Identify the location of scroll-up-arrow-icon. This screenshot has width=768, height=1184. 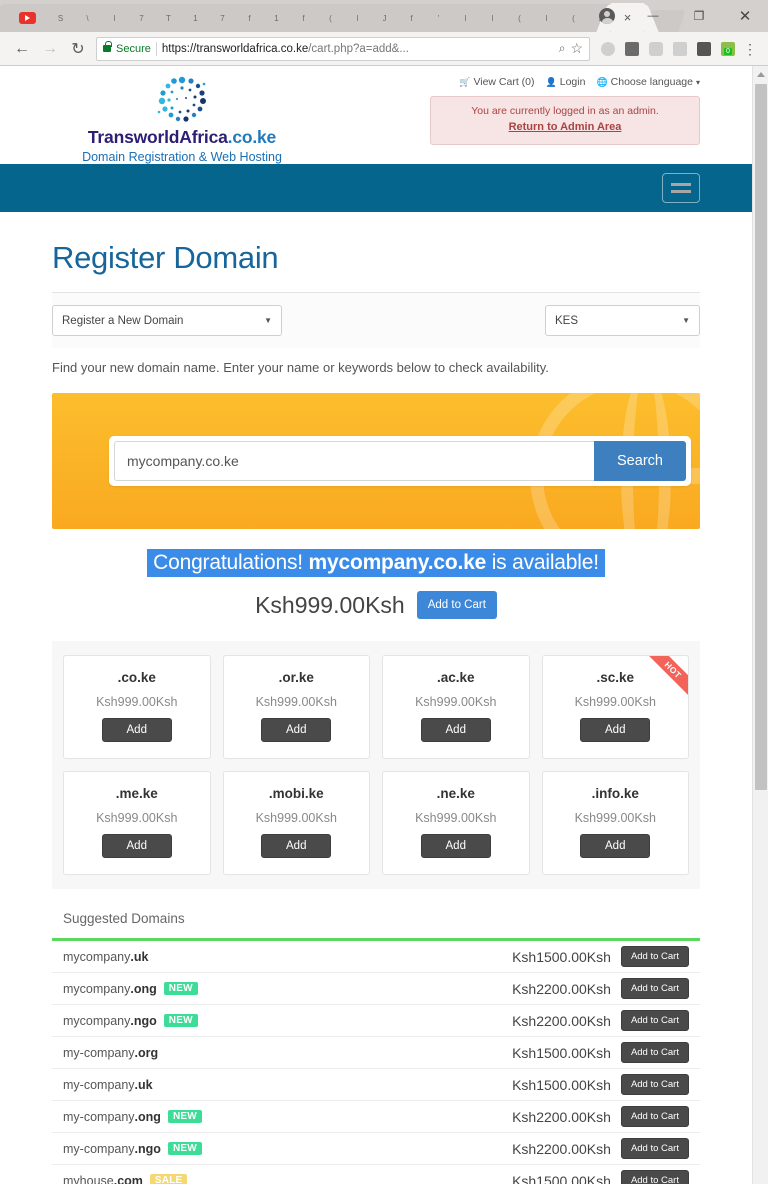
(760, 74).